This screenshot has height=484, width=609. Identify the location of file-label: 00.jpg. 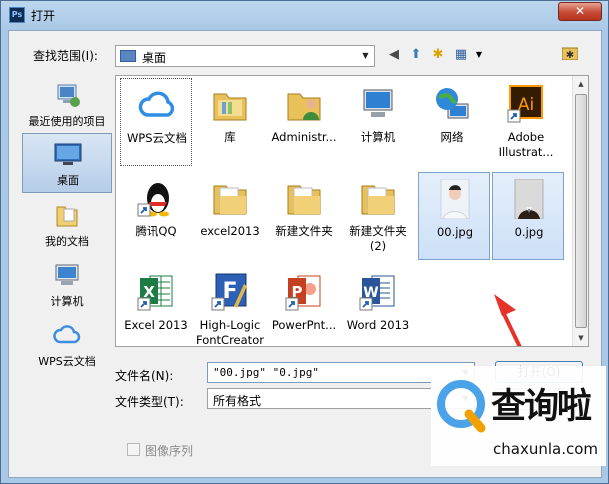
(455, 232).